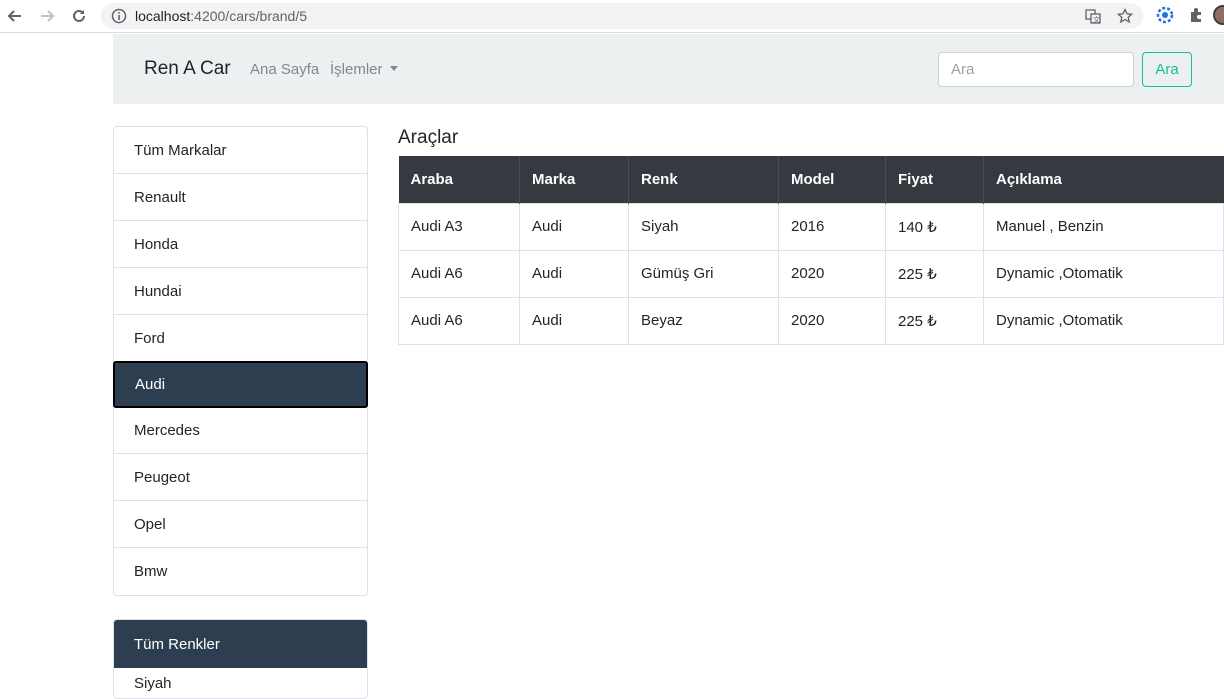  I want to click on profile-avatar, so click(1218, 15).